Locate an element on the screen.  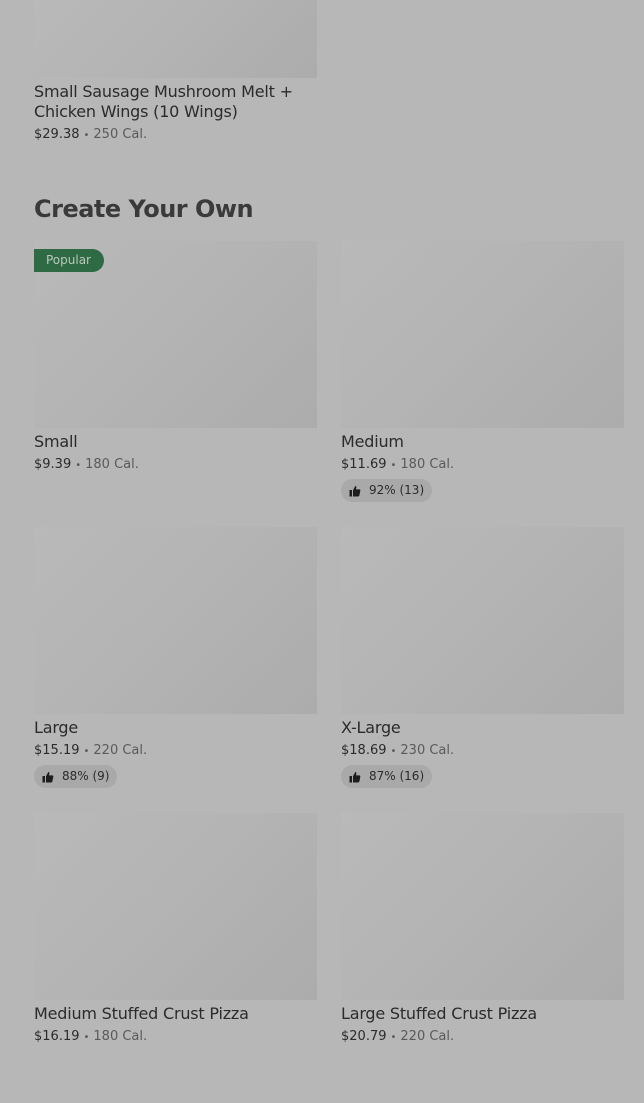
item-meta: $9.39 • 180 Cal. is located at coordinates (86, 465).